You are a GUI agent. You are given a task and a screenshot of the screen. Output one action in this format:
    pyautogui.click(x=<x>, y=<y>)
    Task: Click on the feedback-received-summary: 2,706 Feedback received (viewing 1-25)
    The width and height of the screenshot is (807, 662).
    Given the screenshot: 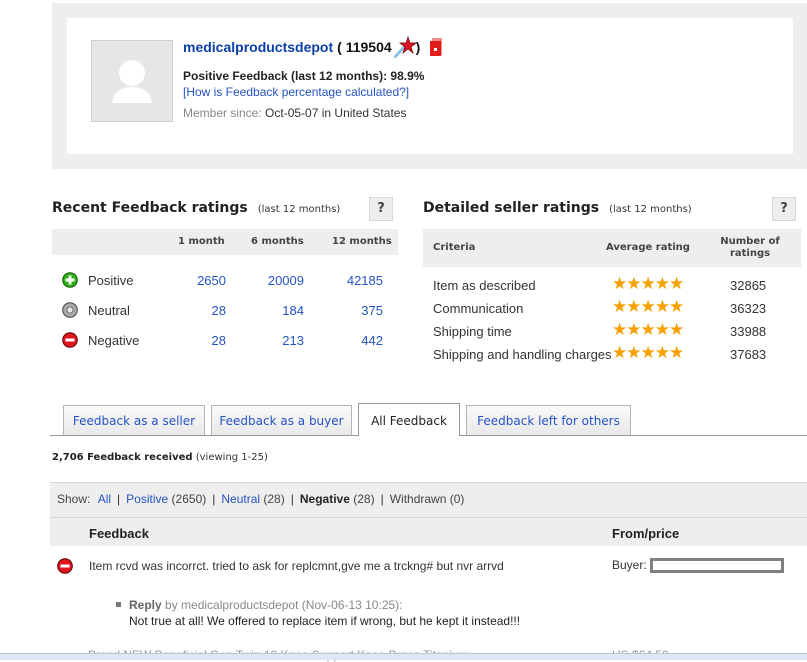 What is the action you would take?
    pyautogui.click(x=160, y=457)
    